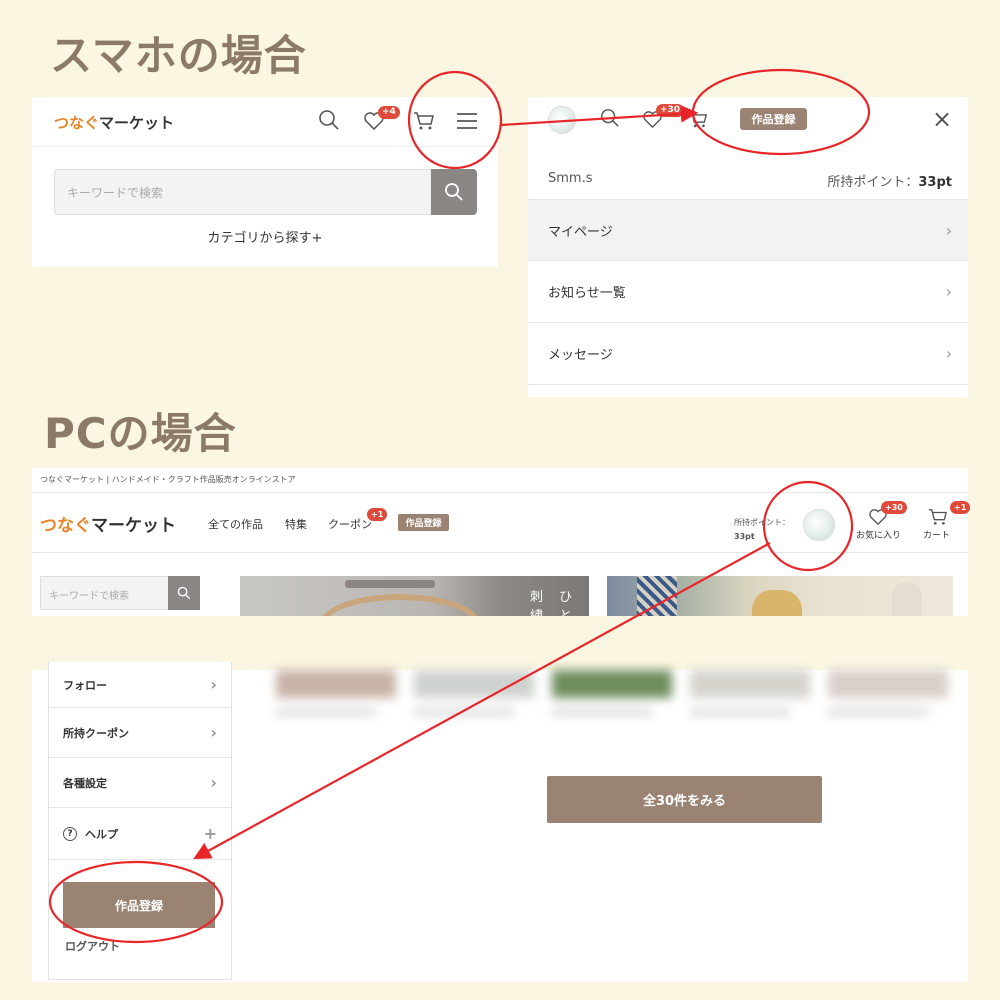 Image resolution: width=1000 pixels, height=1000 pixels. Describe the element at coordinates (808, 526) in the screenshot. I see `annotation-ellipse-avatar` at that location.